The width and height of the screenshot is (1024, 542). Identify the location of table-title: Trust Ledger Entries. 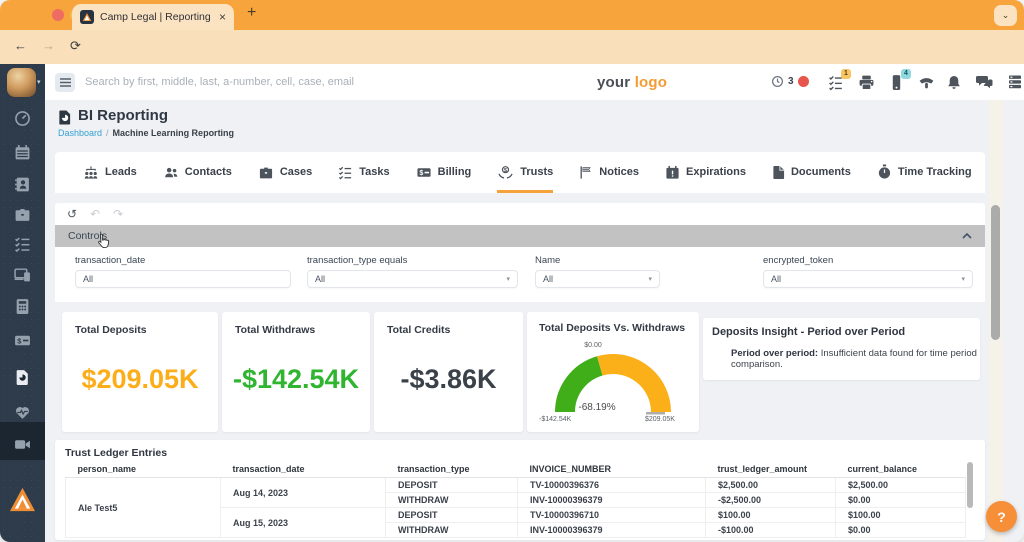
(116, 453).